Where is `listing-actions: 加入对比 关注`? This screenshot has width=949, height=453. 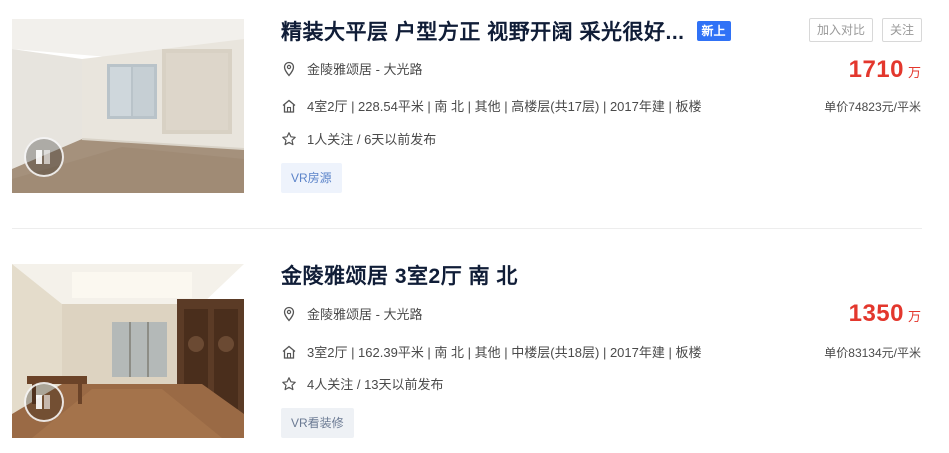 listing-actions: 加入对比 关注 is located at coordinates (865, 30).